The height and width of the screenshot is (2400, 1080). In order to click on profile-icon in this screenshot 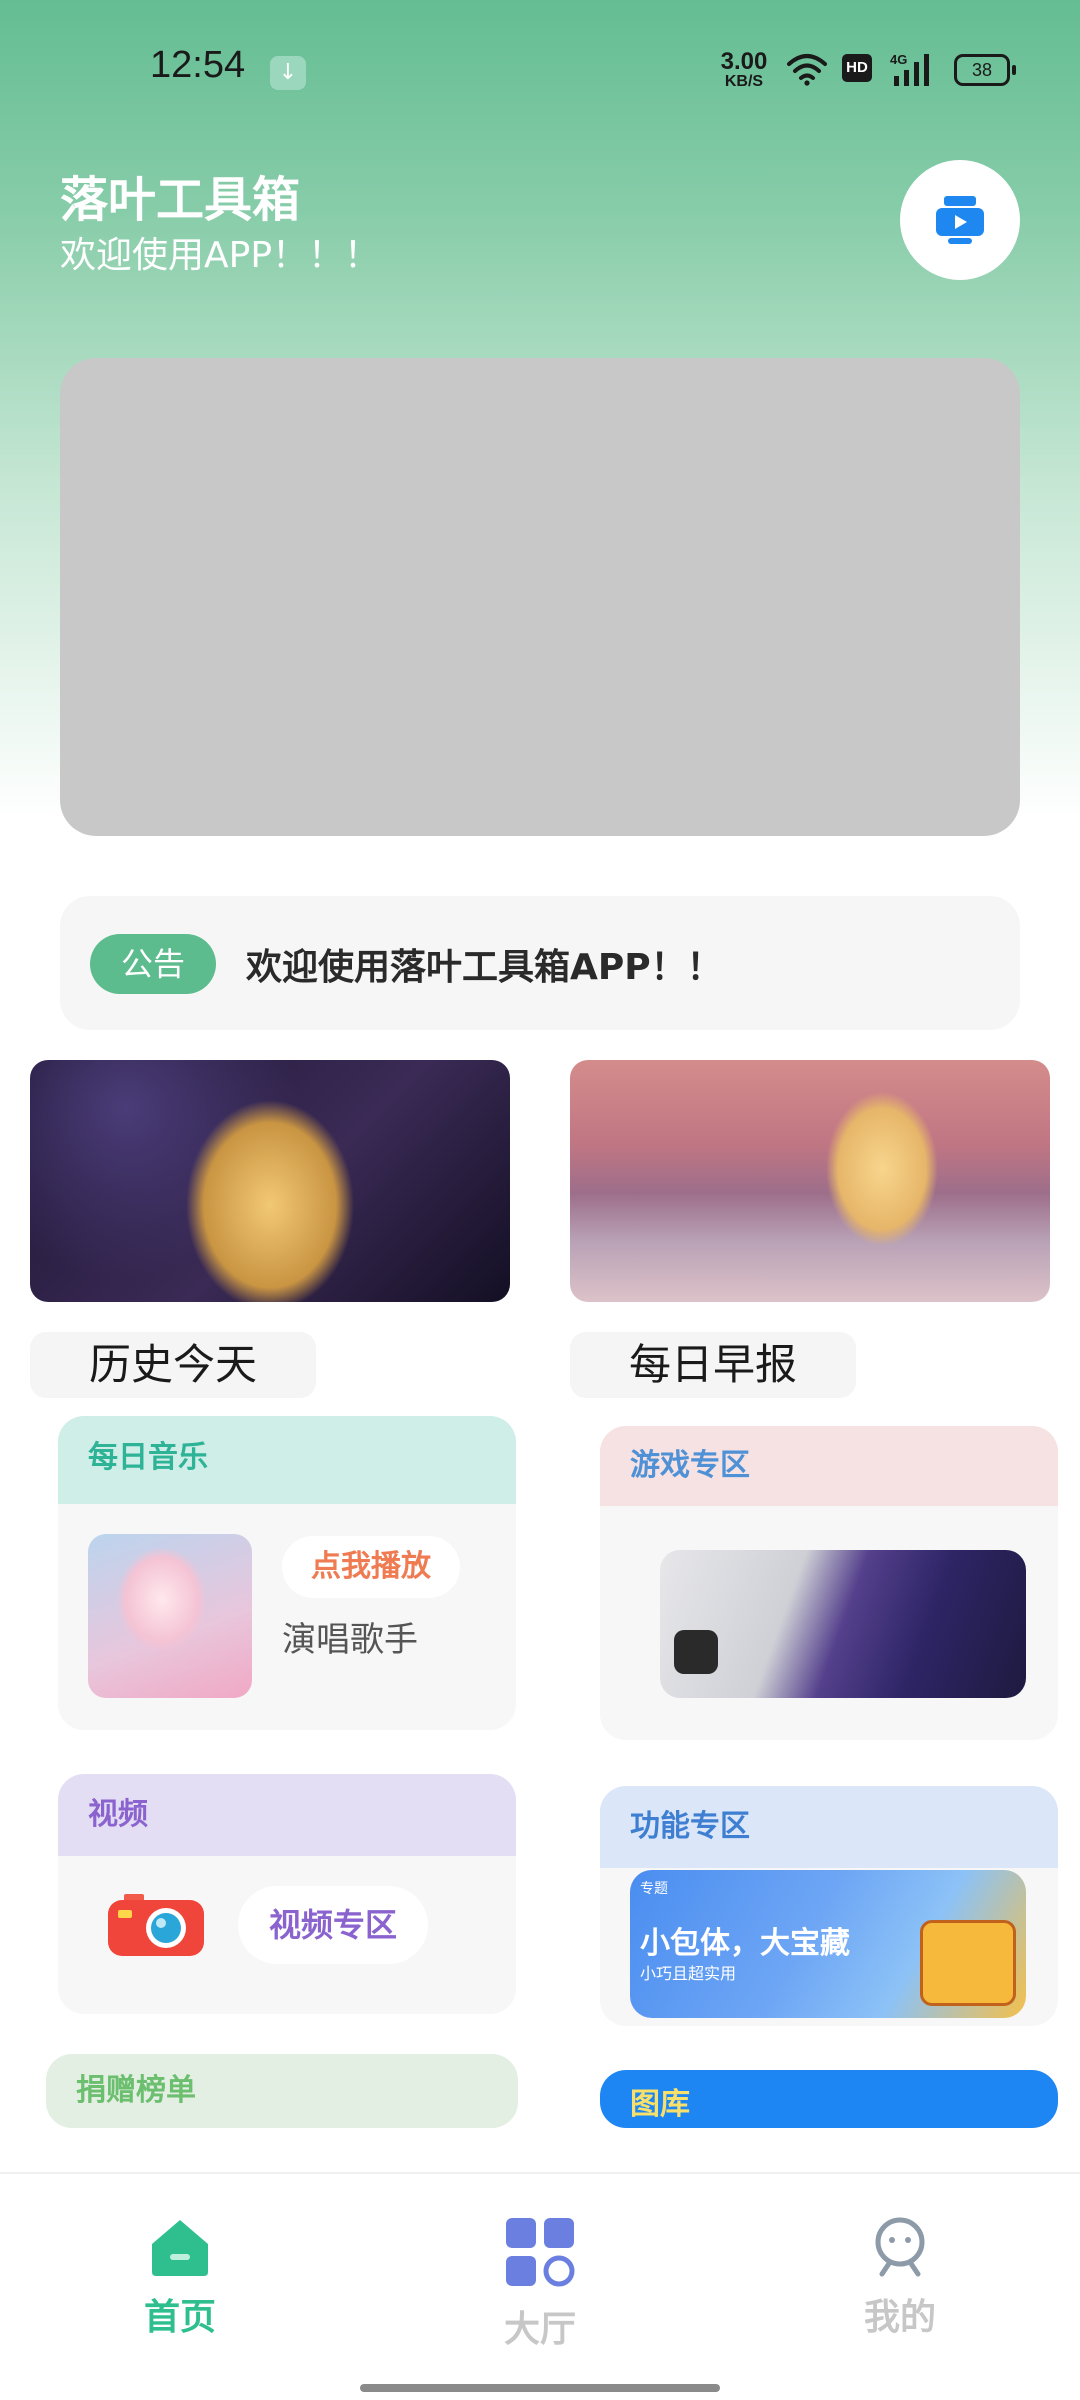, I will do `click(900, 2247)`.